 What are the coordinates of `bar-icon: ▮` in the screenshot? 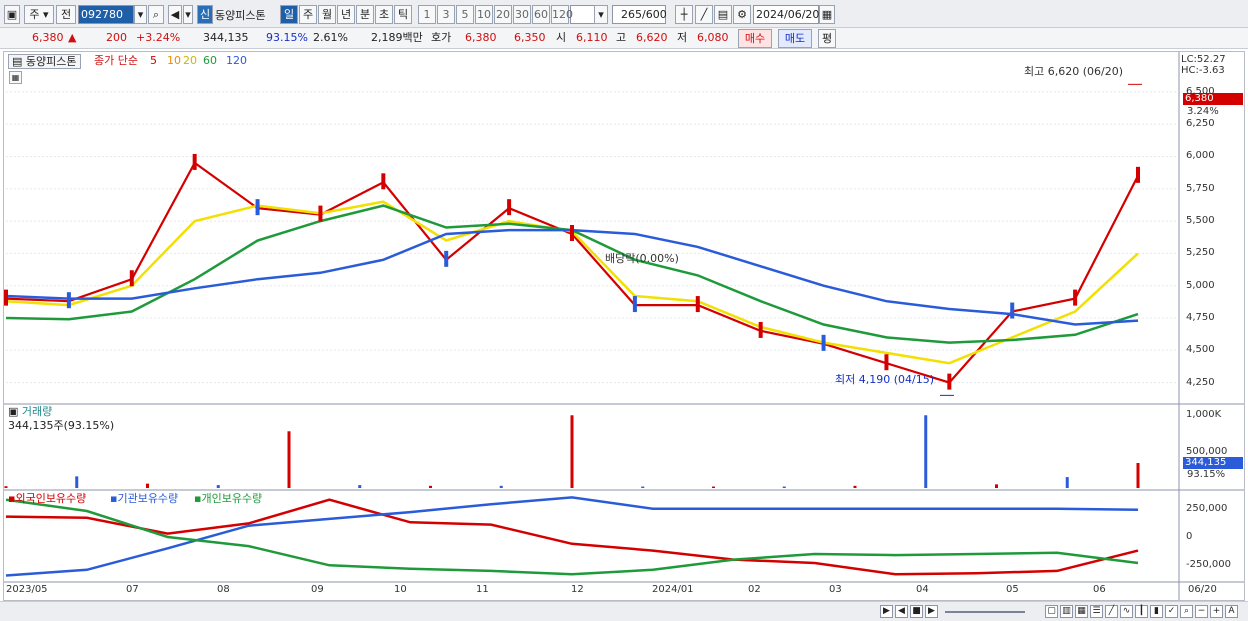 It's located at (1156, 611).